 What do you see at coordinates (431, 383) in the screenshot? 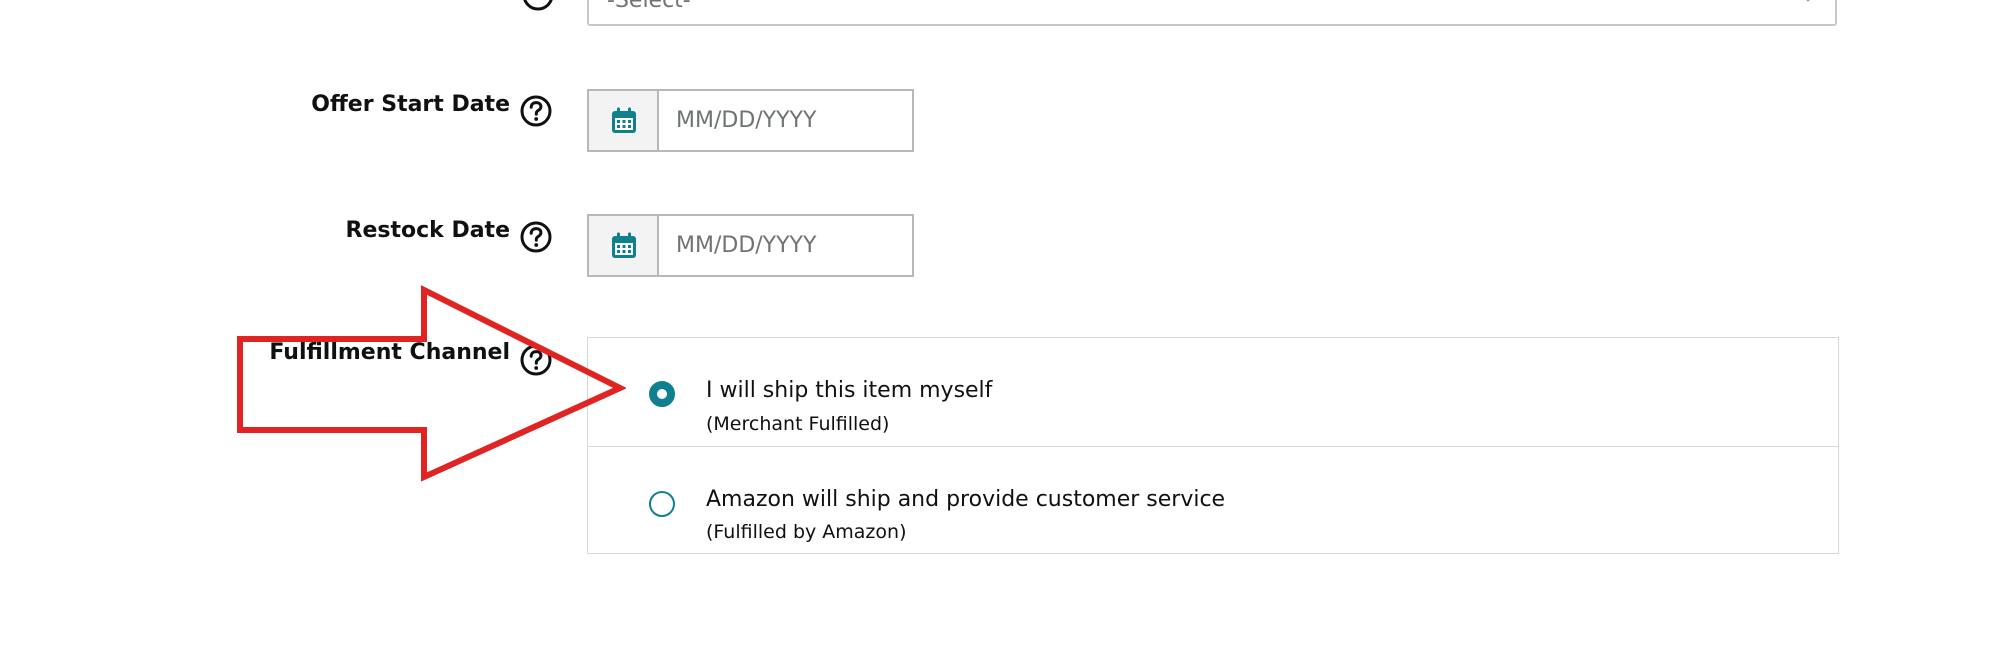
I see `red-arrow-annotation` at bounding box center [431, 383].